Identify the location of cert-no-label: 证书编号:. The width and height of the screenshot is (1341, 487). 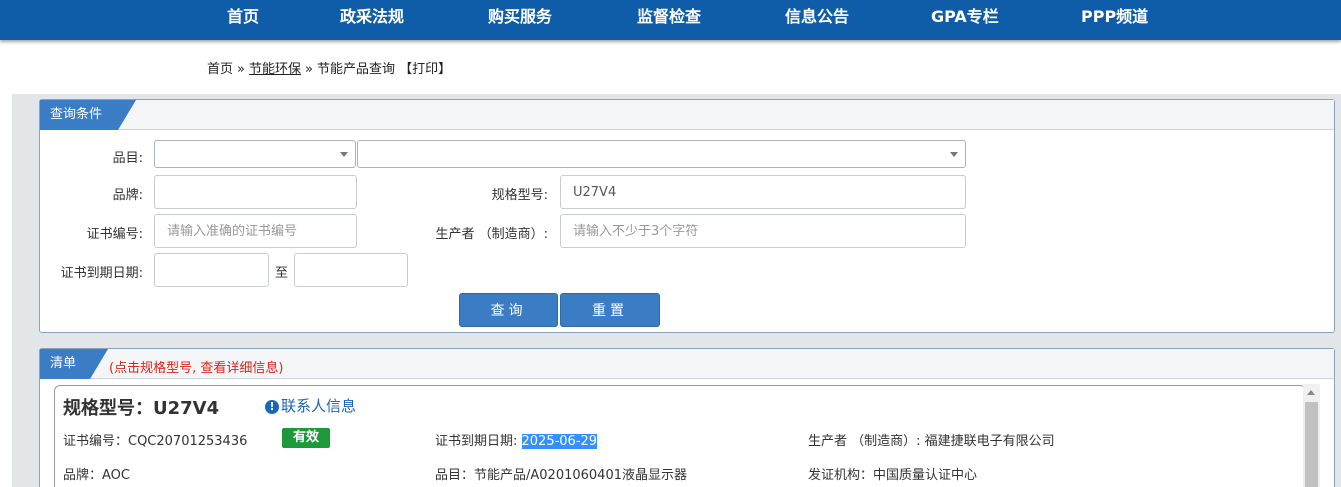
(114, 234).